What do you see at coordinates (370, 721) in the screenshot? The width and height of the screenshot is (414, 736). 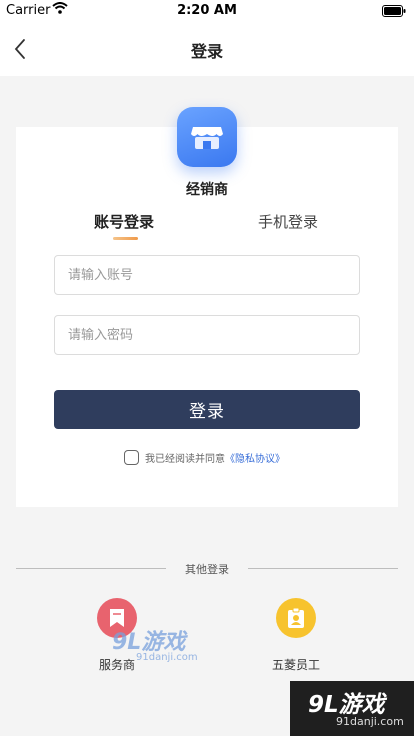 I see `watermark-badge-domain: 91danji.com` at bounding box center [370, 721].